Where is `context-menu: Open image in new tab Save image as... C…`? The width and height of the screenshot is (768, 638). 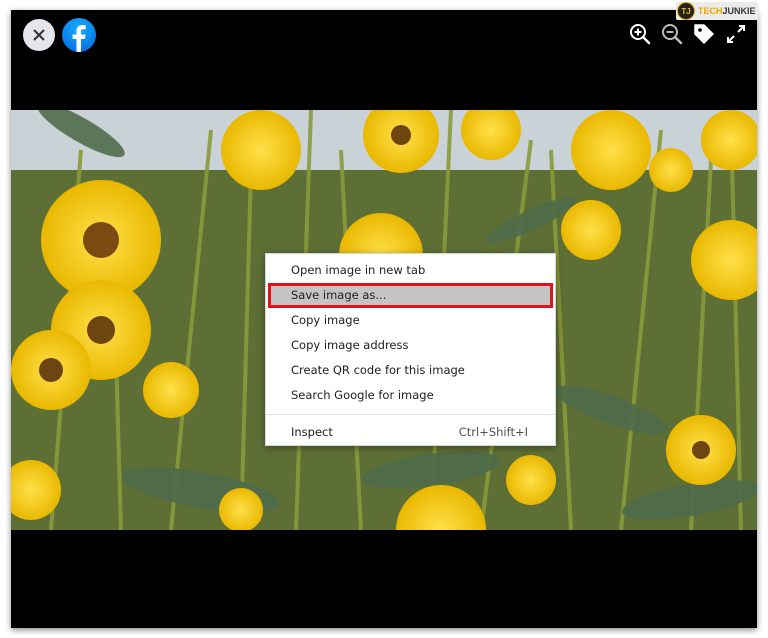
context-menu: Open image in new tab Save image as... C… is located at coordinates (410, 349).